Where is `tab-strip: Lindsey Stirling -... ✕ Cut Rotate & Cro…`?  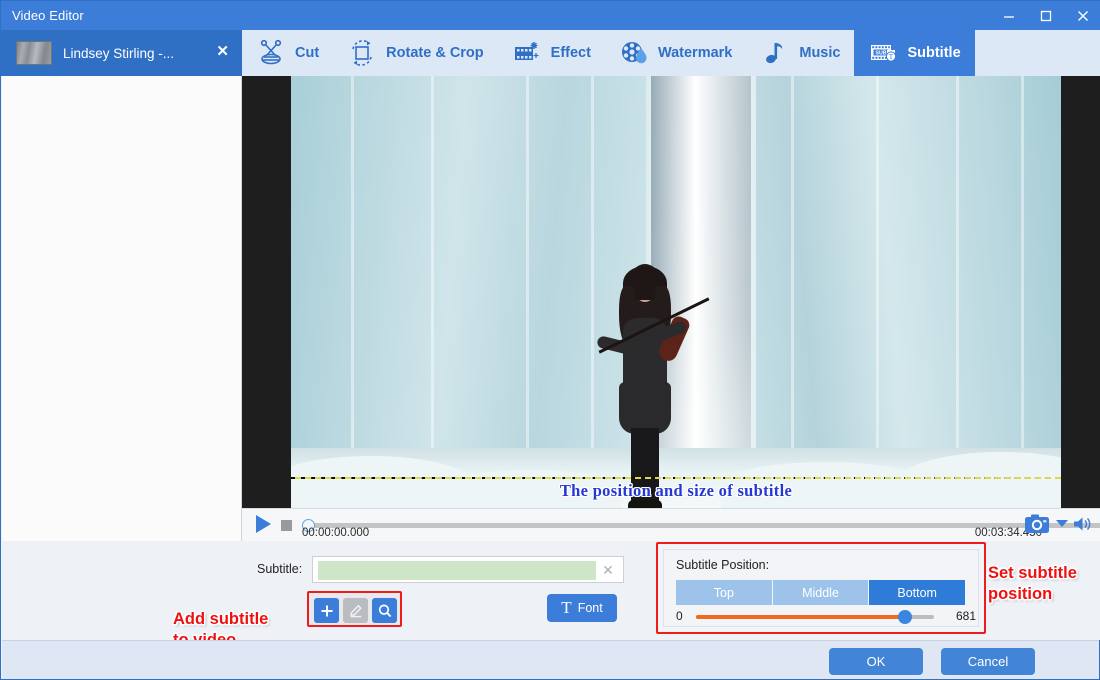
tab-strip: Lindsey Stirling -... ✕ Cut Rotate & Cro… is located at coordinates (550, 53).